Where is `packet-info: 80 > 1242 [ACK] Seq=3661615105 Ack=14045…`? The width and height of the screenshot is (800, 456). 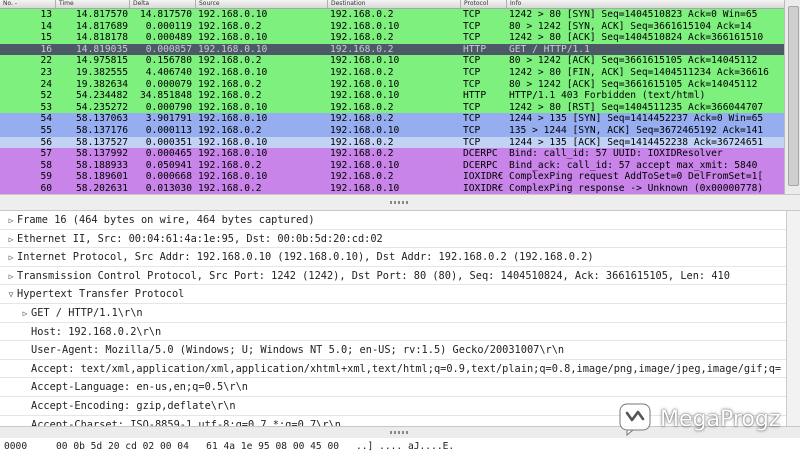 packet-info: 80 > 1242 [ACK] Seq=3661615105 Ack=14045… is located at coordinates (633, 61).